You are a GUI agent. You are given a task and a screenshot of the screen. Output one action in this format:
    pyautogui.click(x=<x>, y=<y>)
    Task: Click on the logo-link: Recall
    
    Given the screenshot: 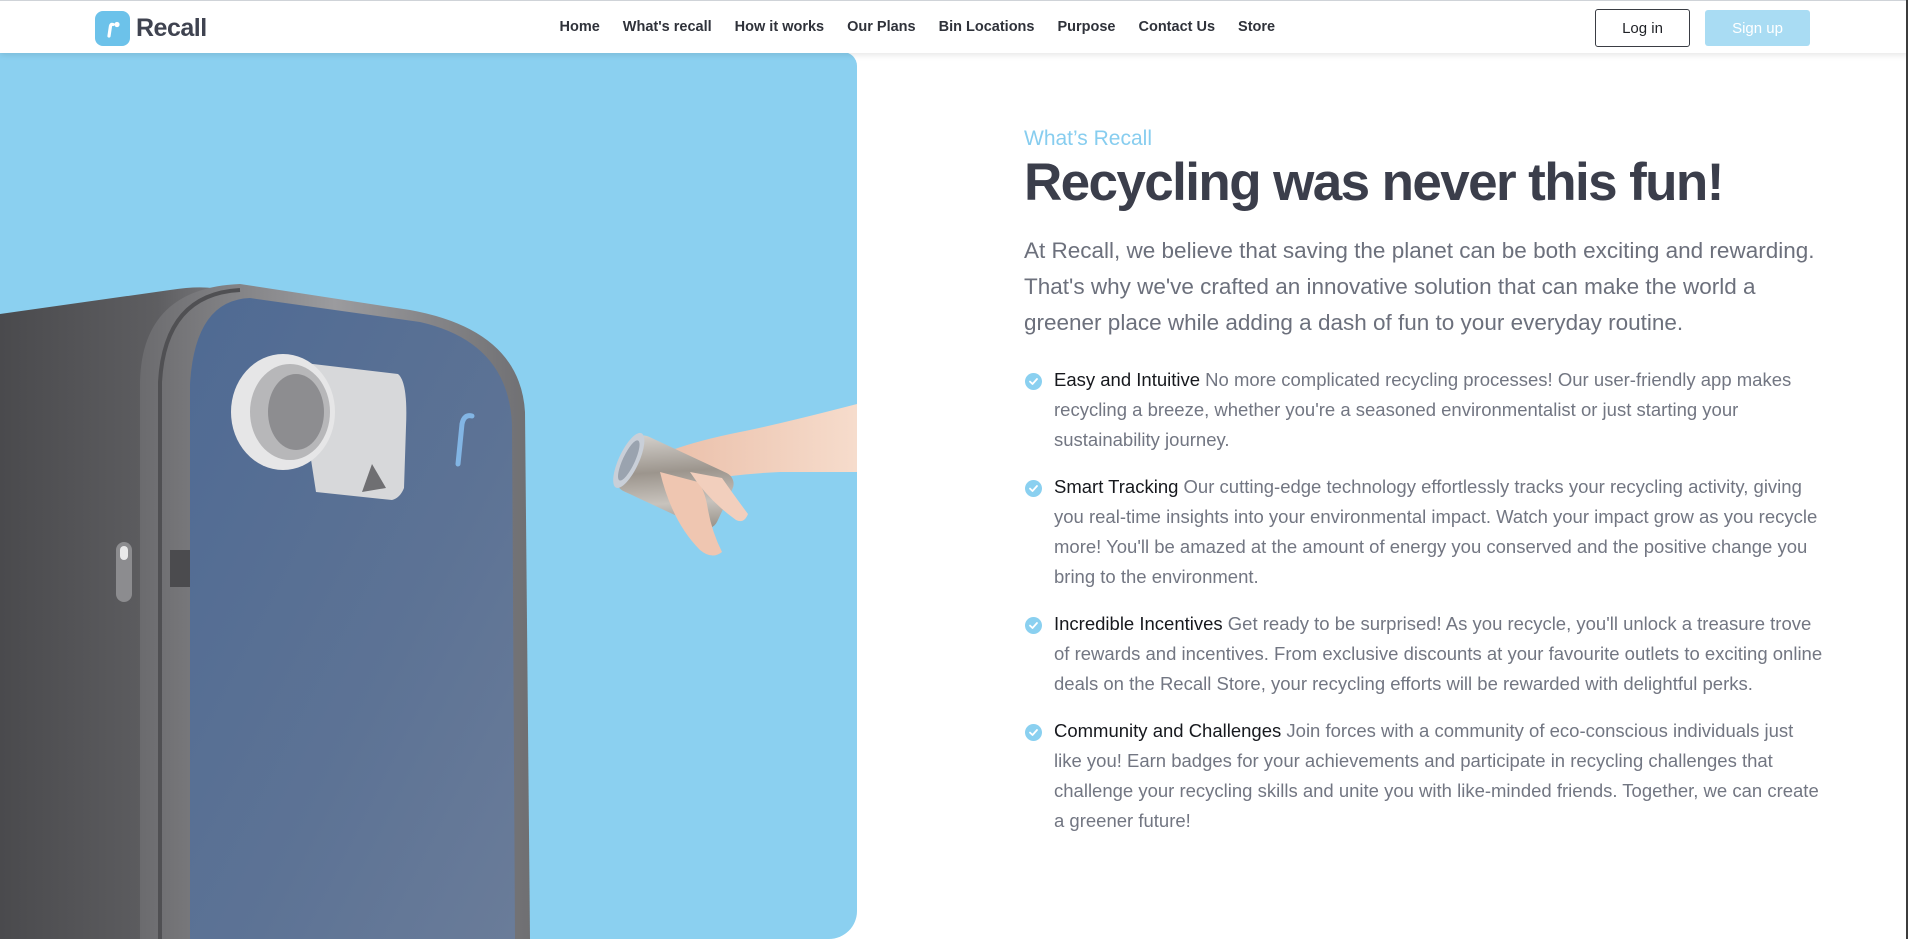 What is the action you would take?
    pyautogui.click(x=151, y=28)
    